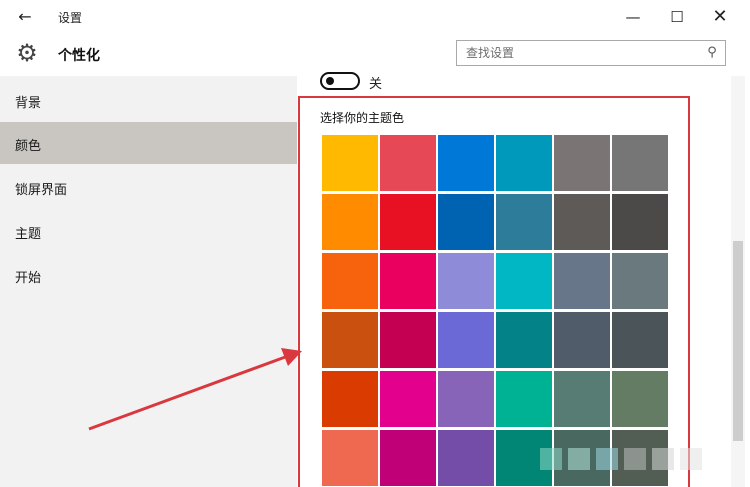 The image size is (750, 487). I want to click on search-input, so click(581, 53).